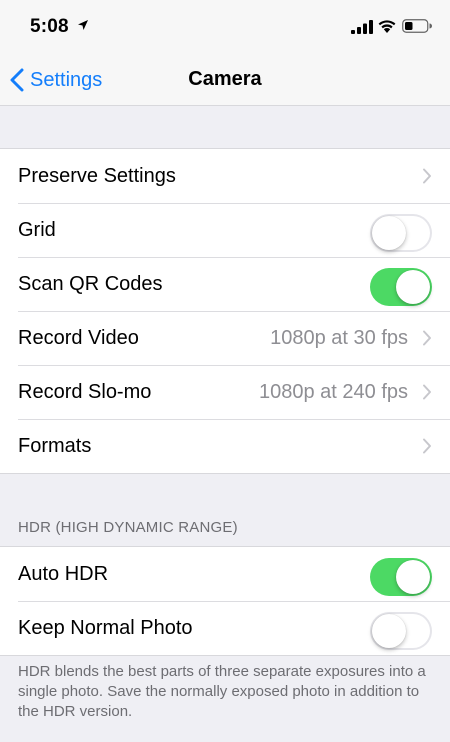 This screenshot has width=450, height=742. I want to click on auto-hdr-toggle, so click(401, 577).